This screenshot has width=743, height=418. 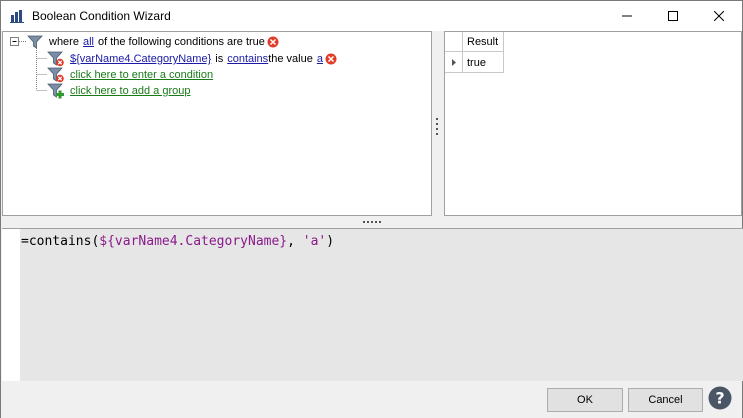 What do you see at coordinates (585, 400) in the screenshot?
I see `ok-button: OK` at bounding box center [585, 400].